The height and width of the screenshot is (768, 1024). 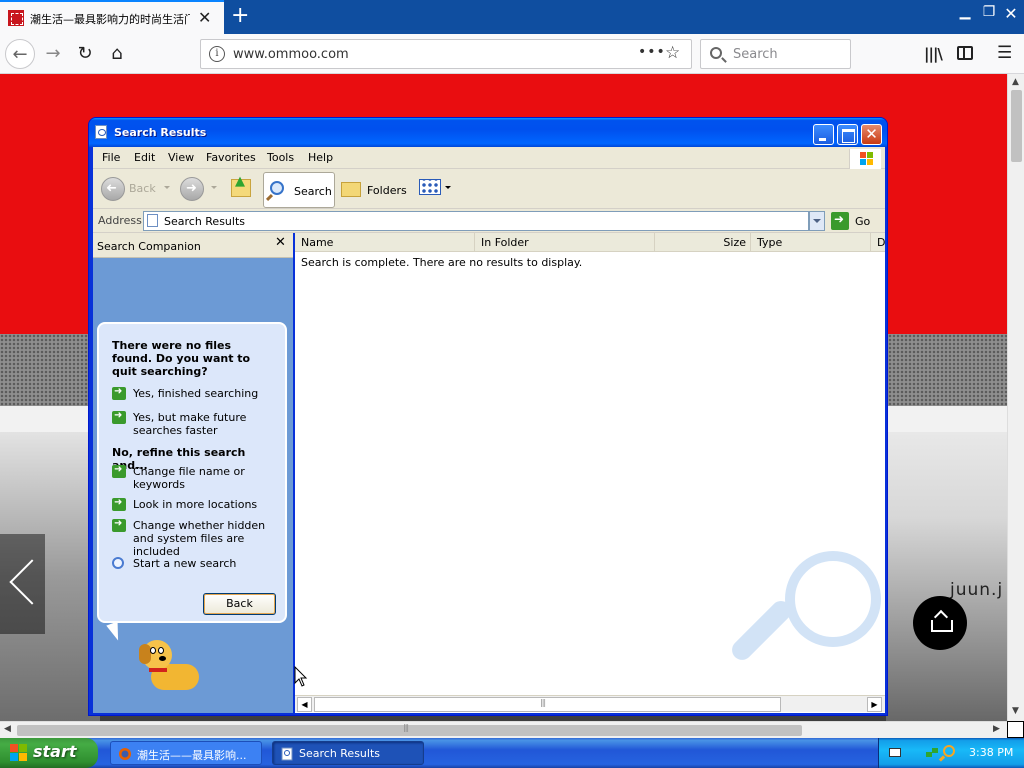 What do you see at coordinates (489, 158) in the screenshot?
I see `menu-bar: File Edit View Favorites Tools Help` at bounding box center [489, 158].